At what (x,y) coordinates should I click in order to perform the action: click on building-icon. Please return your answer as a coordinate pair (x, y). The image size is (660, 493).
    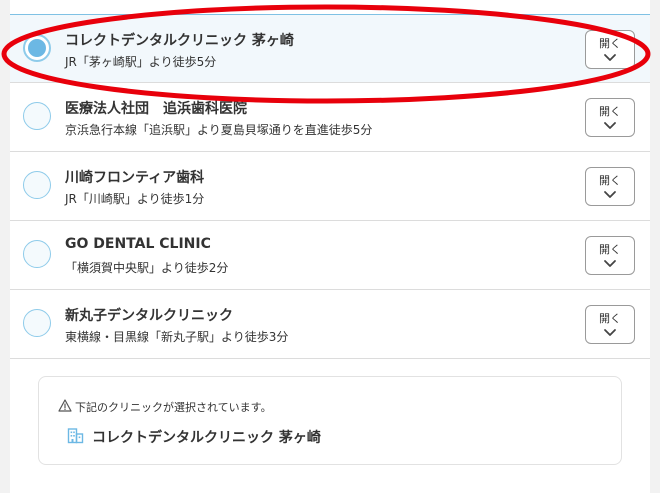
    Looking at the image, I should click on (75, 436).